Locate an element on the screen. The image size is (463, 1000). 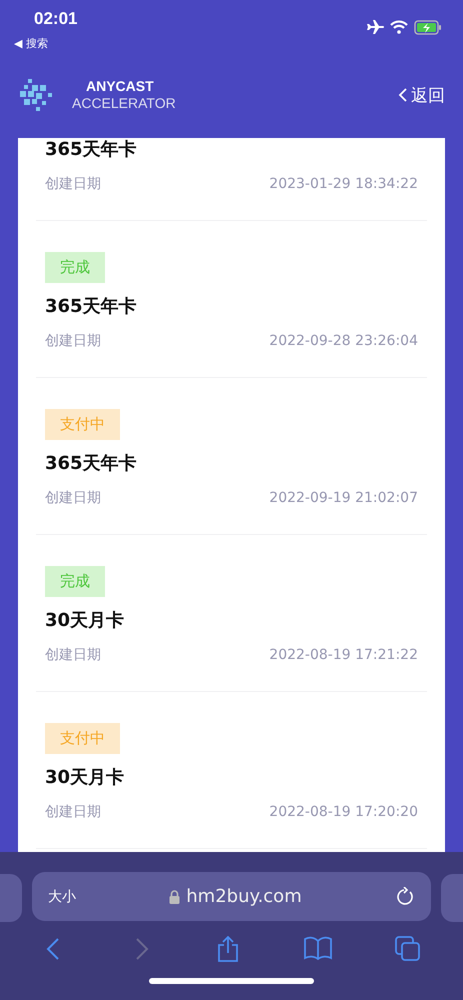
url-text: hm2buy.com is located at coordinates (244, 896).